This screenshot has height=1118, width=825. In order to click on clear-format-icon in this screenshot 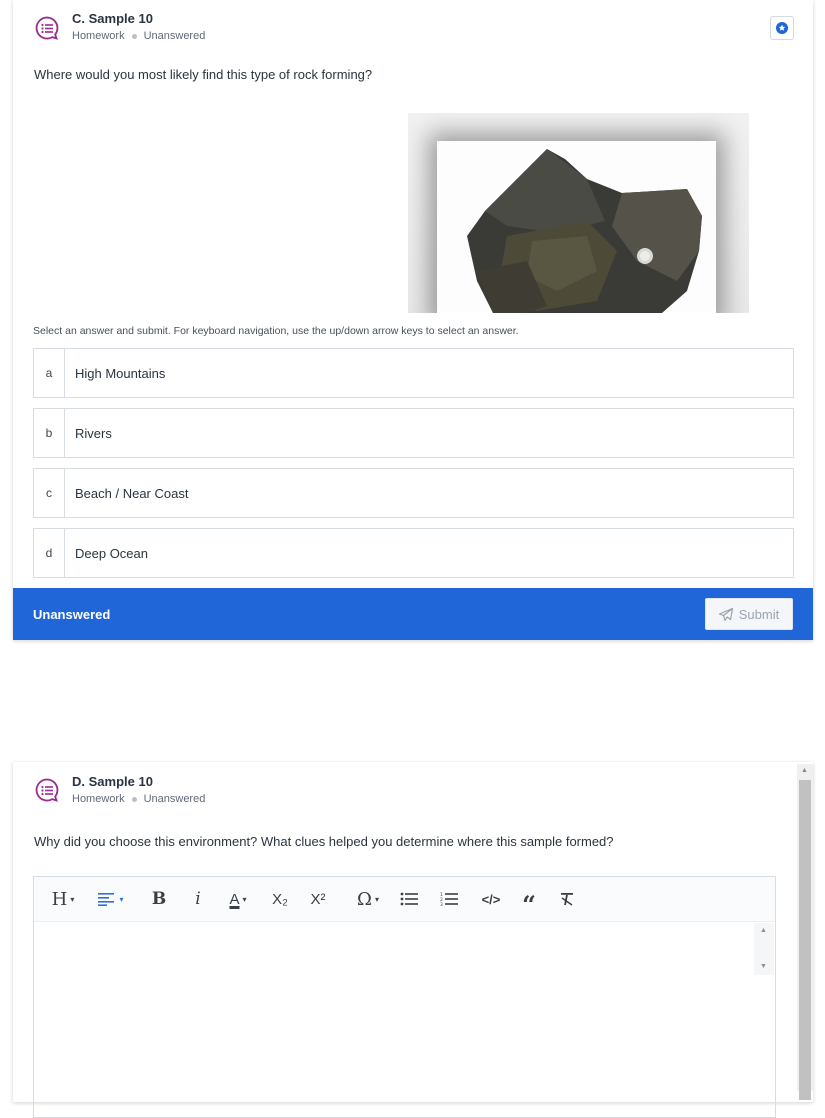, I will do `click(567, 899)`.